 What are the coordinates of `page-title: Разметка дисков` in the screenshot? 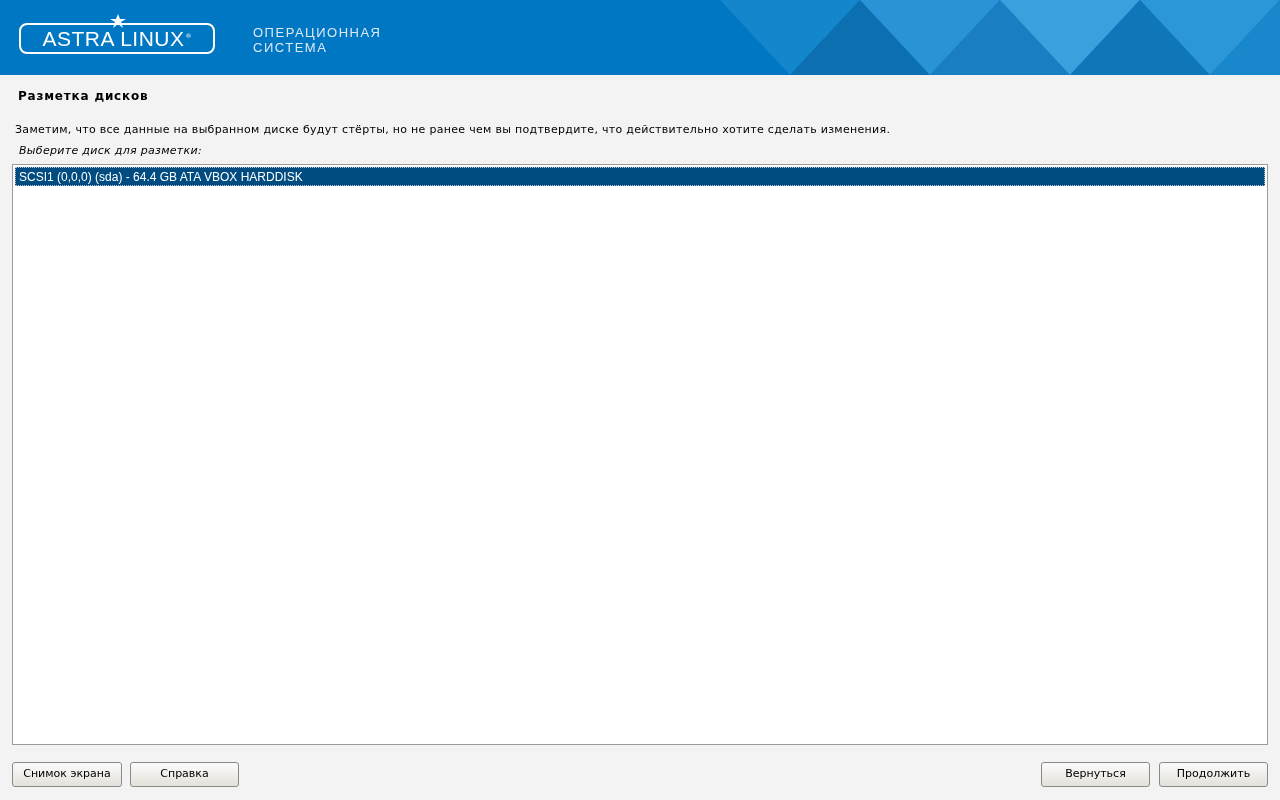 It's located at (84, 96).